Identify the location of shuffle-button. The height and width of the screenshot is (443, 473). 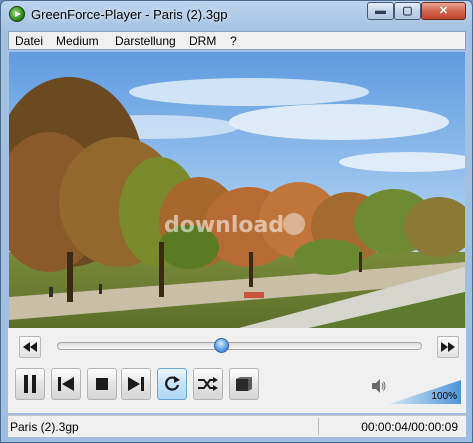
(208, 384).